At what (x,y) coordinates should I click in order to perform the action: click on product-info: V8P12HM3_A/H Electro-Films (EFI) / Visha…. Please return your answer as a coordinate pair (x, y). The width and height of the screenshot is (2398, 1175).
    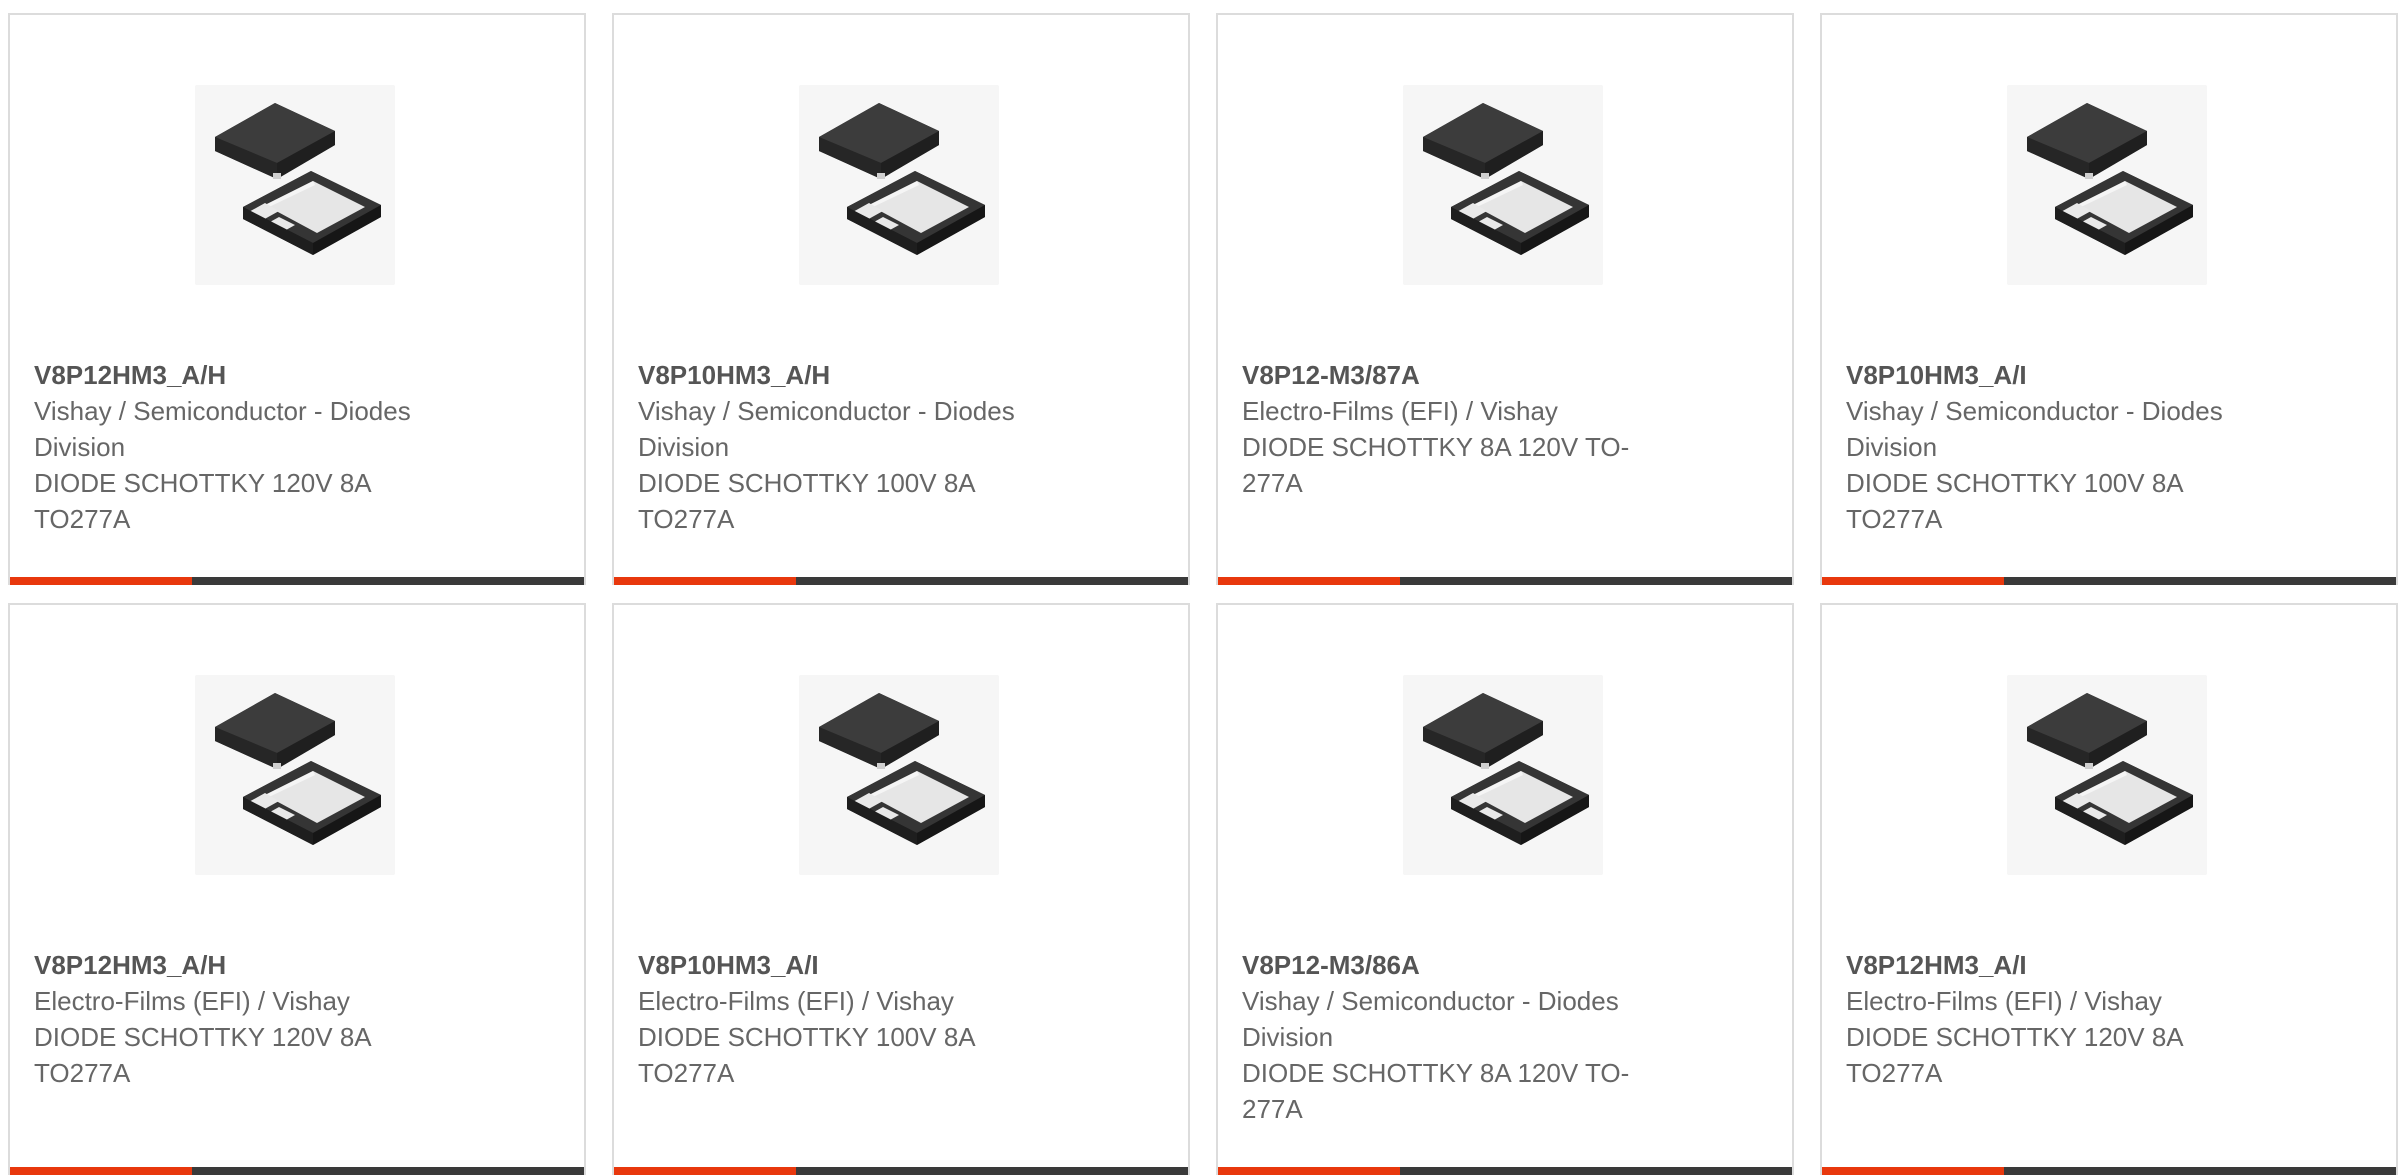
    Looking at the image, I should click on (249, 1019).